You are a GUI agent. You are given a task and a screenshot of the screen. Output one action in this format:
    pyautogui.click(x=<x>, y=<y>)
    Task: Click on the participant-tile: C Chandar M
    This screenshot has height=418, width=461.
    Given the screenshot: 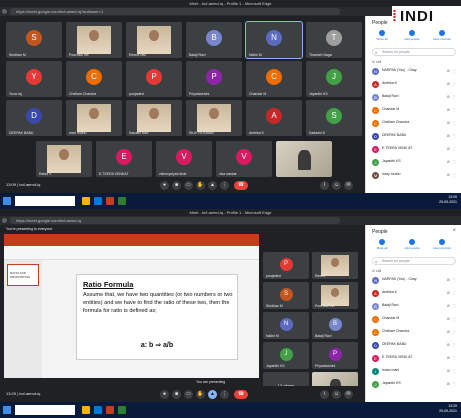 What is the action you would take?
    pyautogui.click(x=274, y=79)
    